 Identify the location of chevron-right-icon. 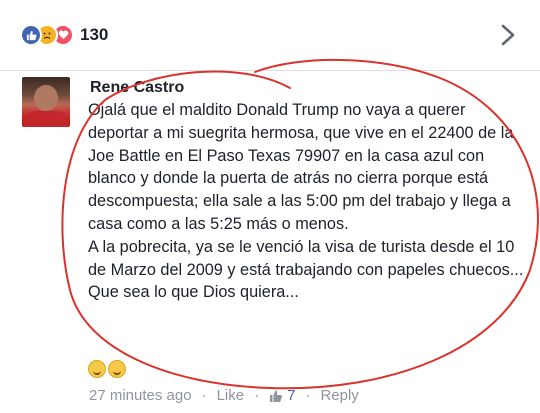
(508, 35).